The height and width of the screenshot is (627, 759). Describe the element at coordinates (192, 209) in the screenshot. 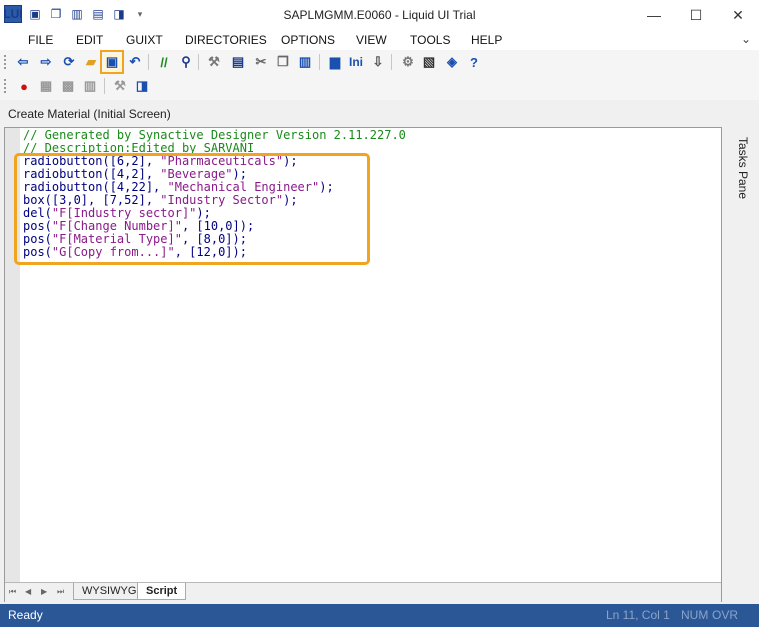

I see `highlight-box` at that location.